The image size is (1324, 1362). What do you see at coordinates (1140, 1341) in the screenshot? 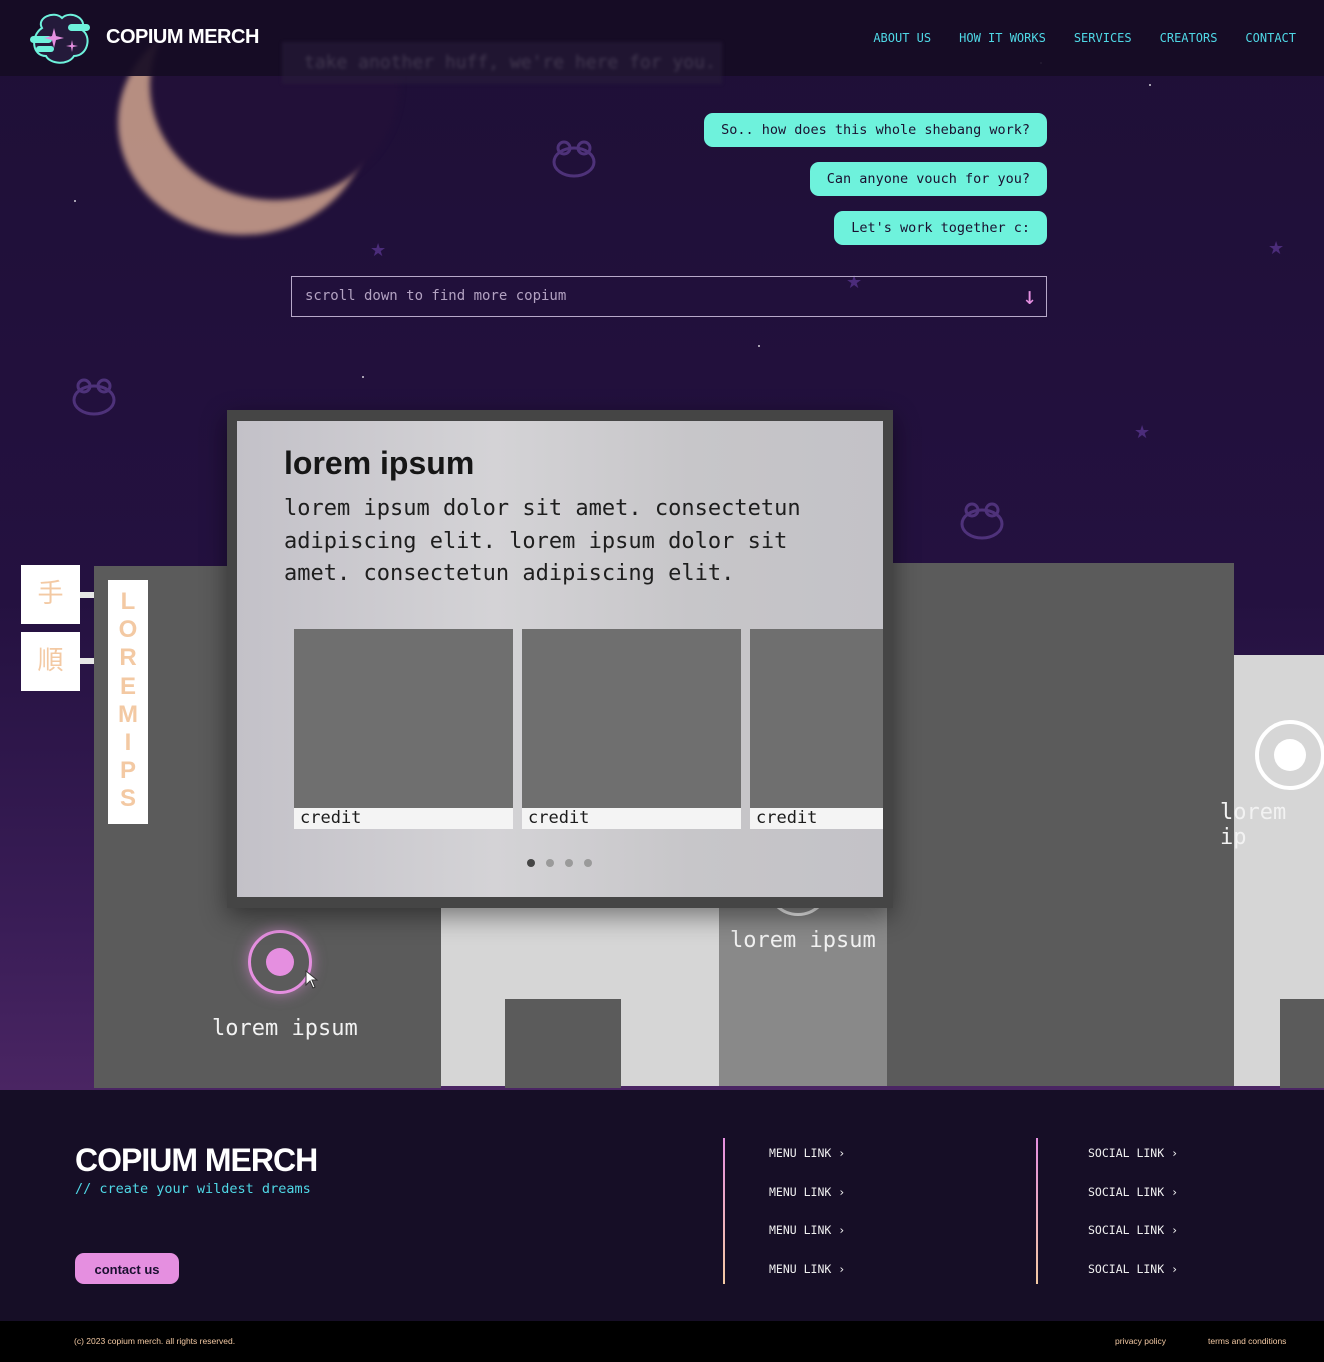
I see `privacy-policy-link: privacy policy` at bounding box center [1140, 1341].